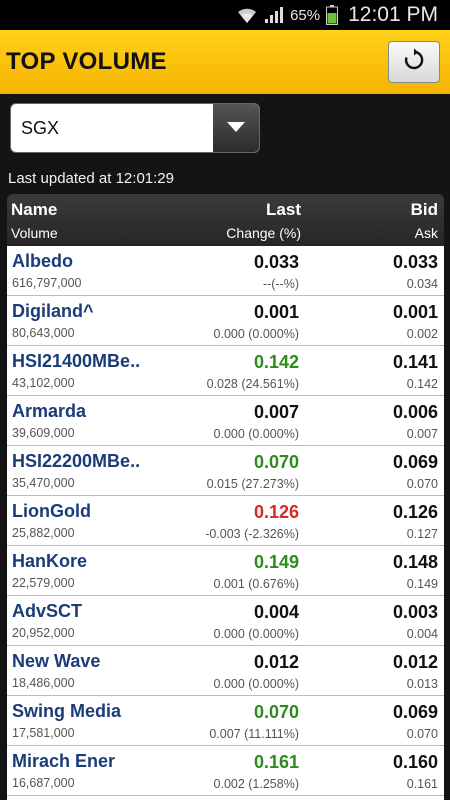 This screenshot has width=450, height=800. Describe the element at coordinates (276, 412) in the screenshot. I see `stock-last-price: 0.007` at that location.